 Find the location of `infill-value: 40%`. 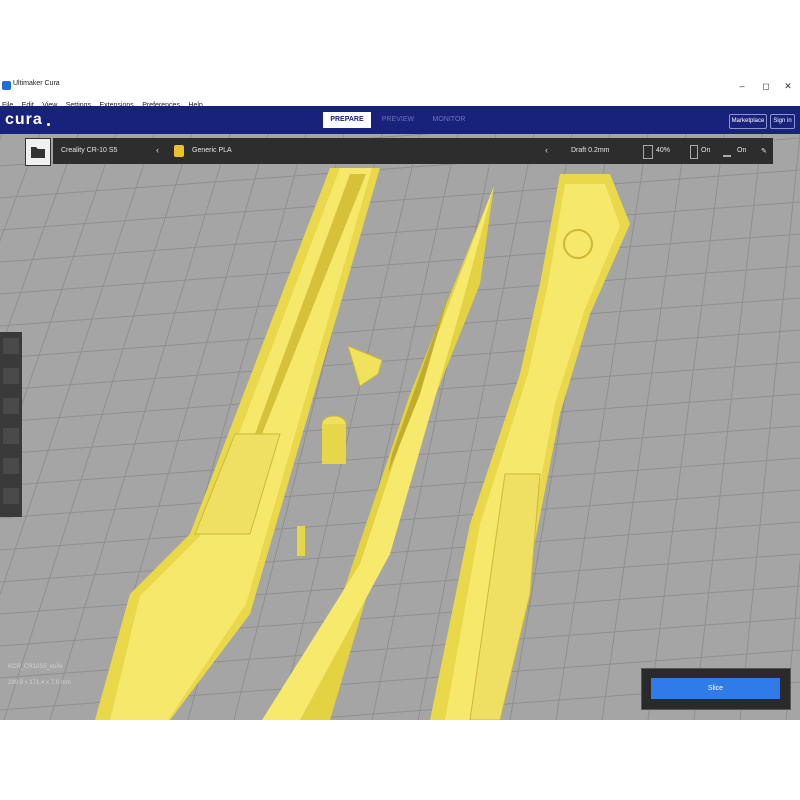

infill-value: 40% is located at coordinates (663, 150).